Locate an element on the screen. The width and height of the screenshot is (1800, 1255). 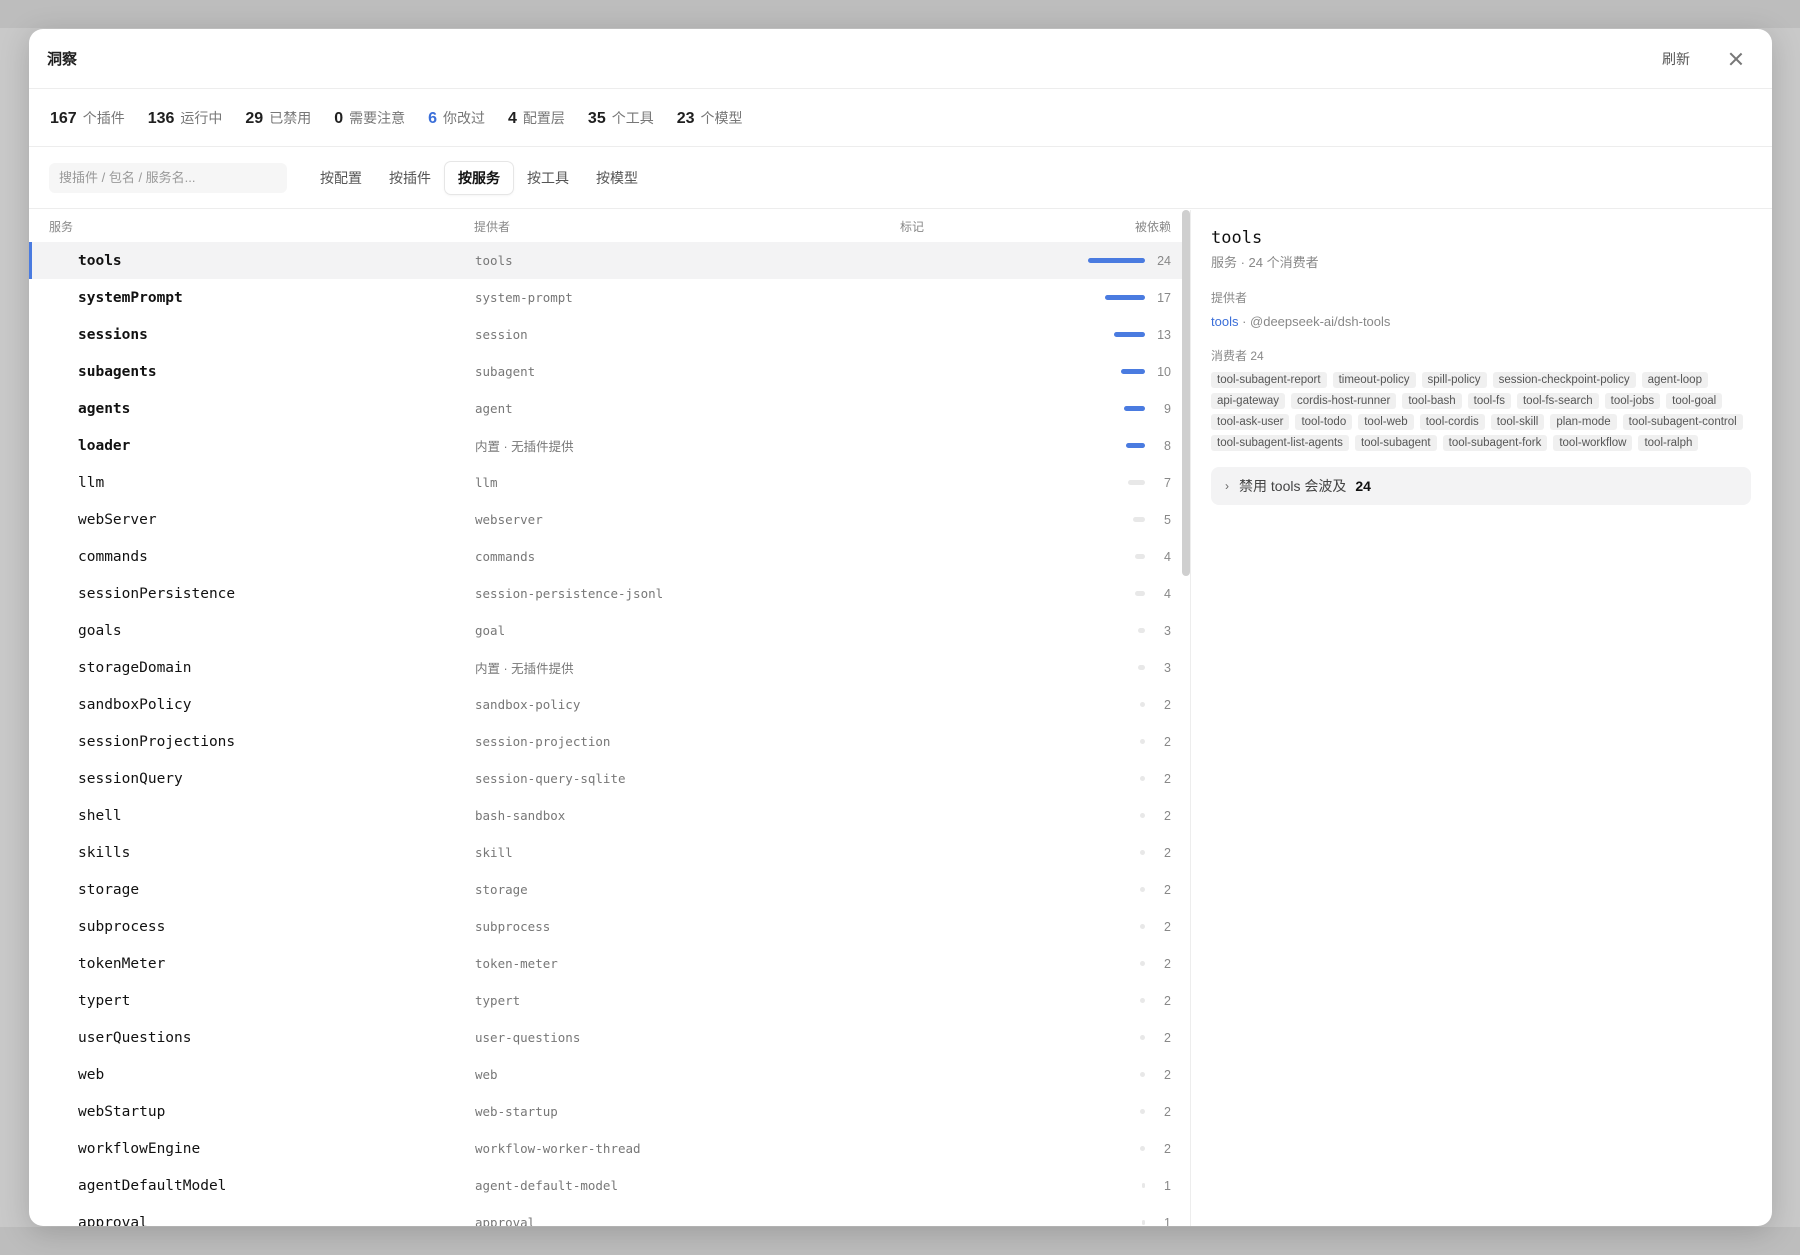
consumer-tag: agent-loop is located at coordinates (1674, 380).